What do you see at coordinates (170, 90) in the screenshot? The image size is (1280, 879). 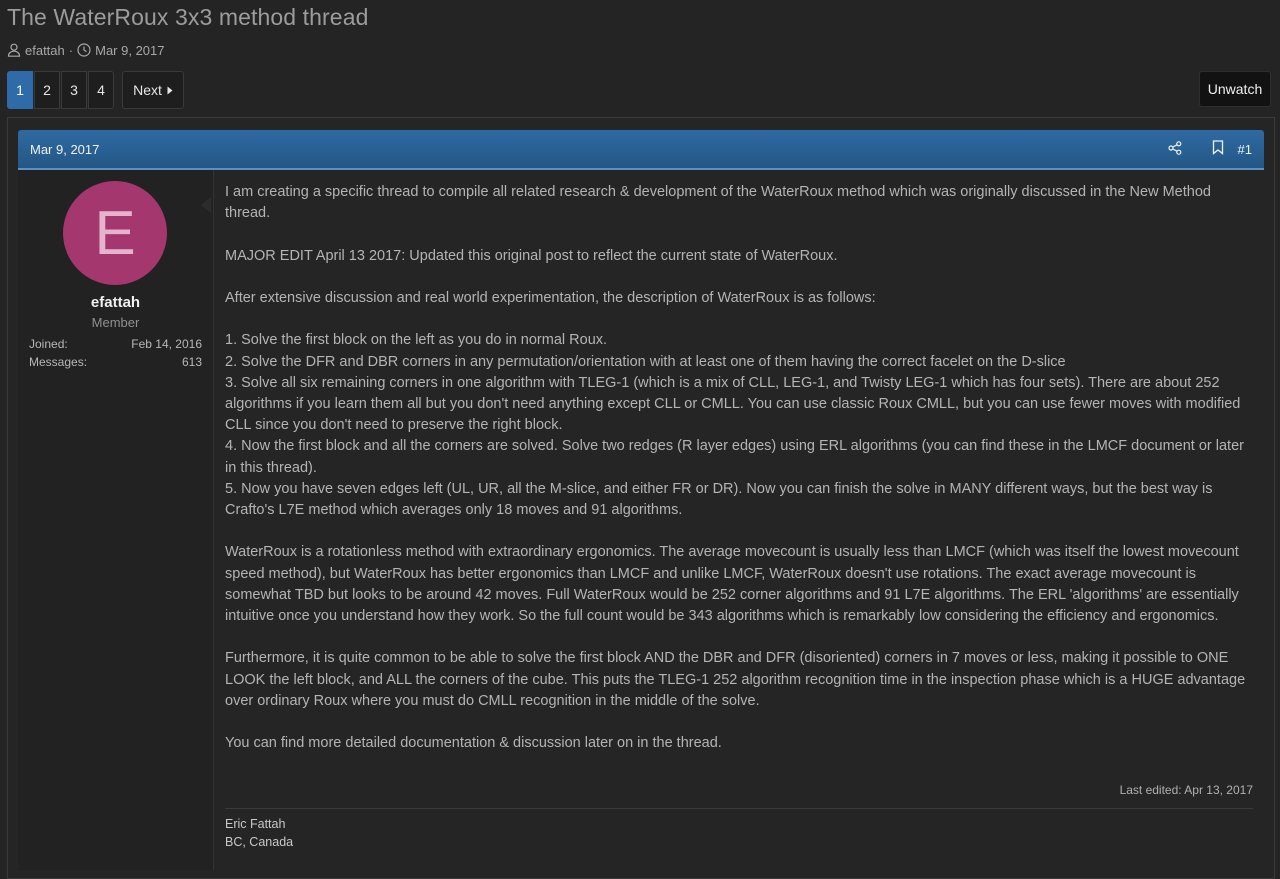 I see `caret-right-icon` at bounding box center [170, 90].